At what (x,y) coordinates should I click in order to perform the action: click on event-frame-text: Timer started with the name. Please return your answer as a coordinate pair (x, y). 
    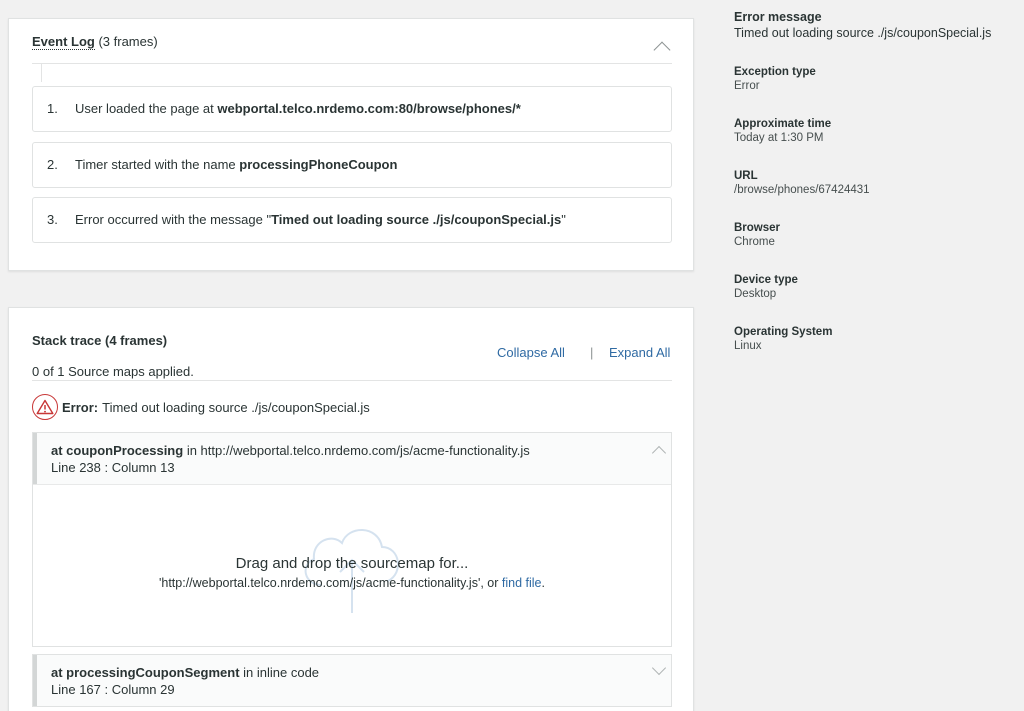
    Looking at the image, I should click on (157, 164).